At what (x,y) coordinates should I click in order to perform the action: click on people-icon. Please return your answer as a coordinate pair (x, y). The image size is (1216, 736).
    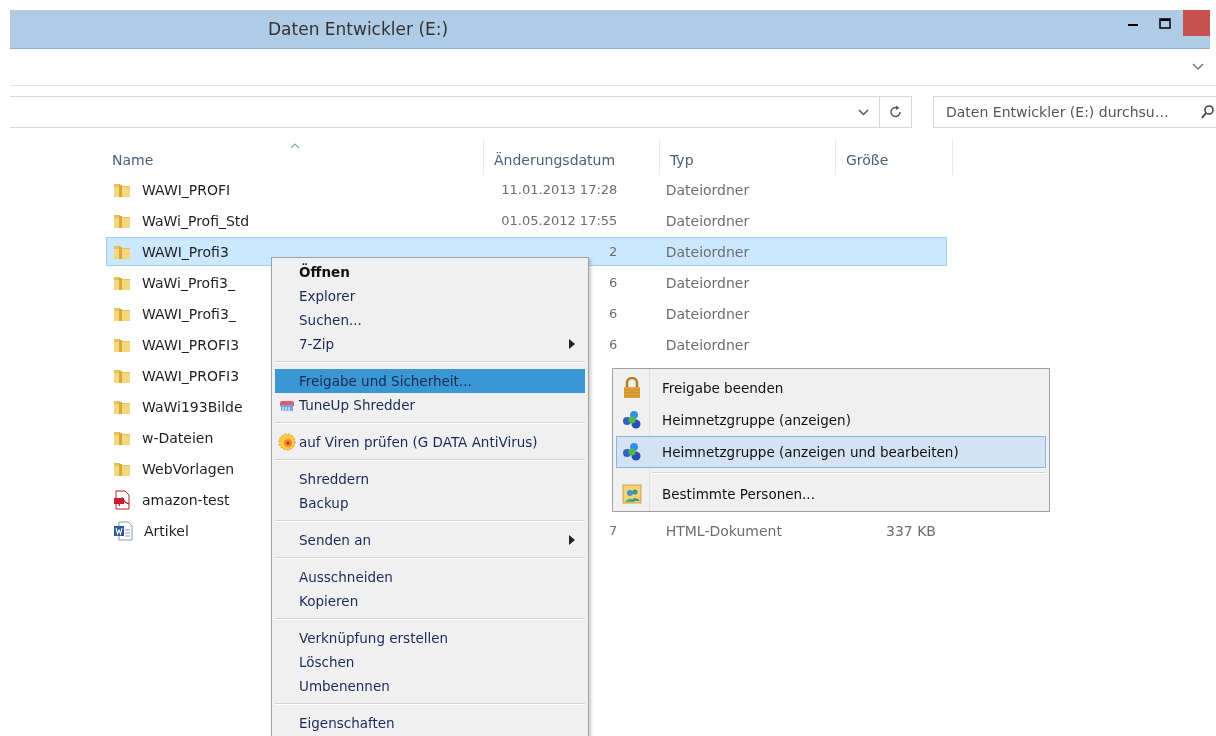
    Looking at the image, I should click on (632, 494).